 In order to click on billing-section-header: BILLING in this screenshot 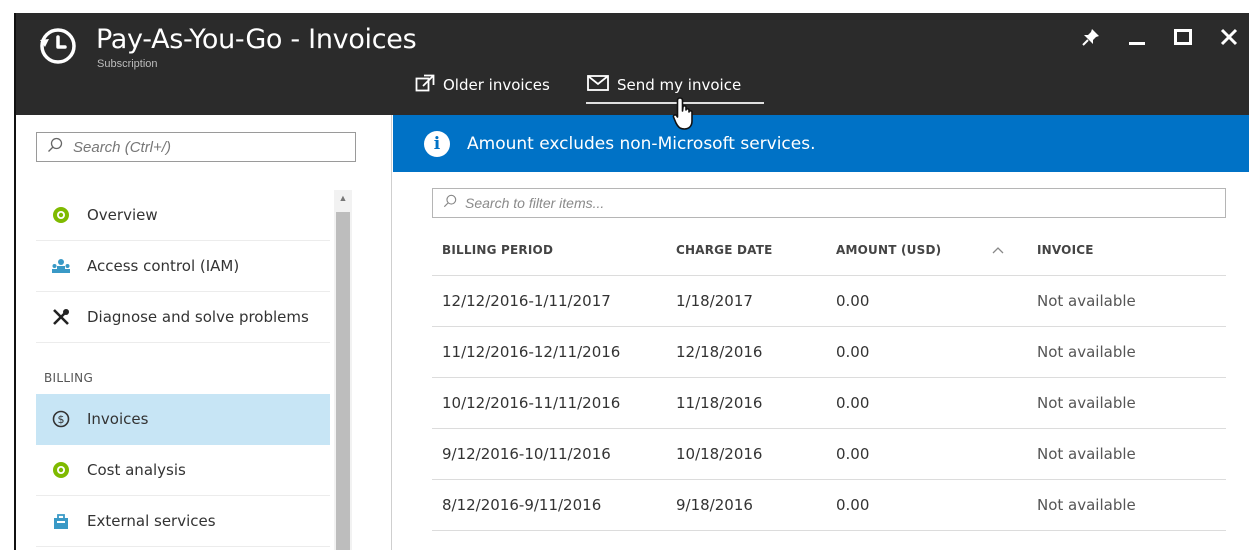, I will do `click(69, 377)`.